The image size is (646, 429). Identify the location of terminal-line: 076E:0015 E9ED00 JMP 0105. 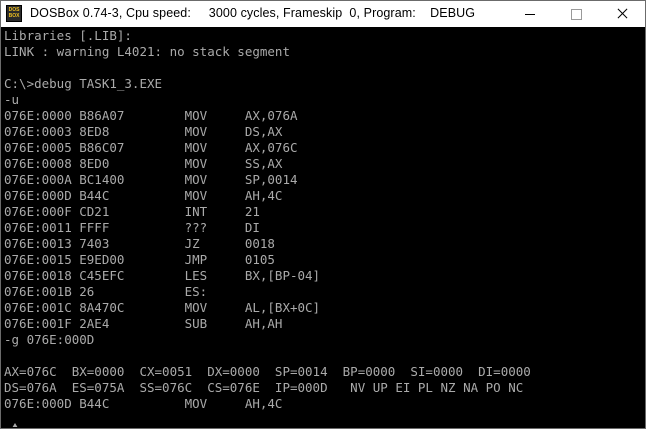
(139, 259).